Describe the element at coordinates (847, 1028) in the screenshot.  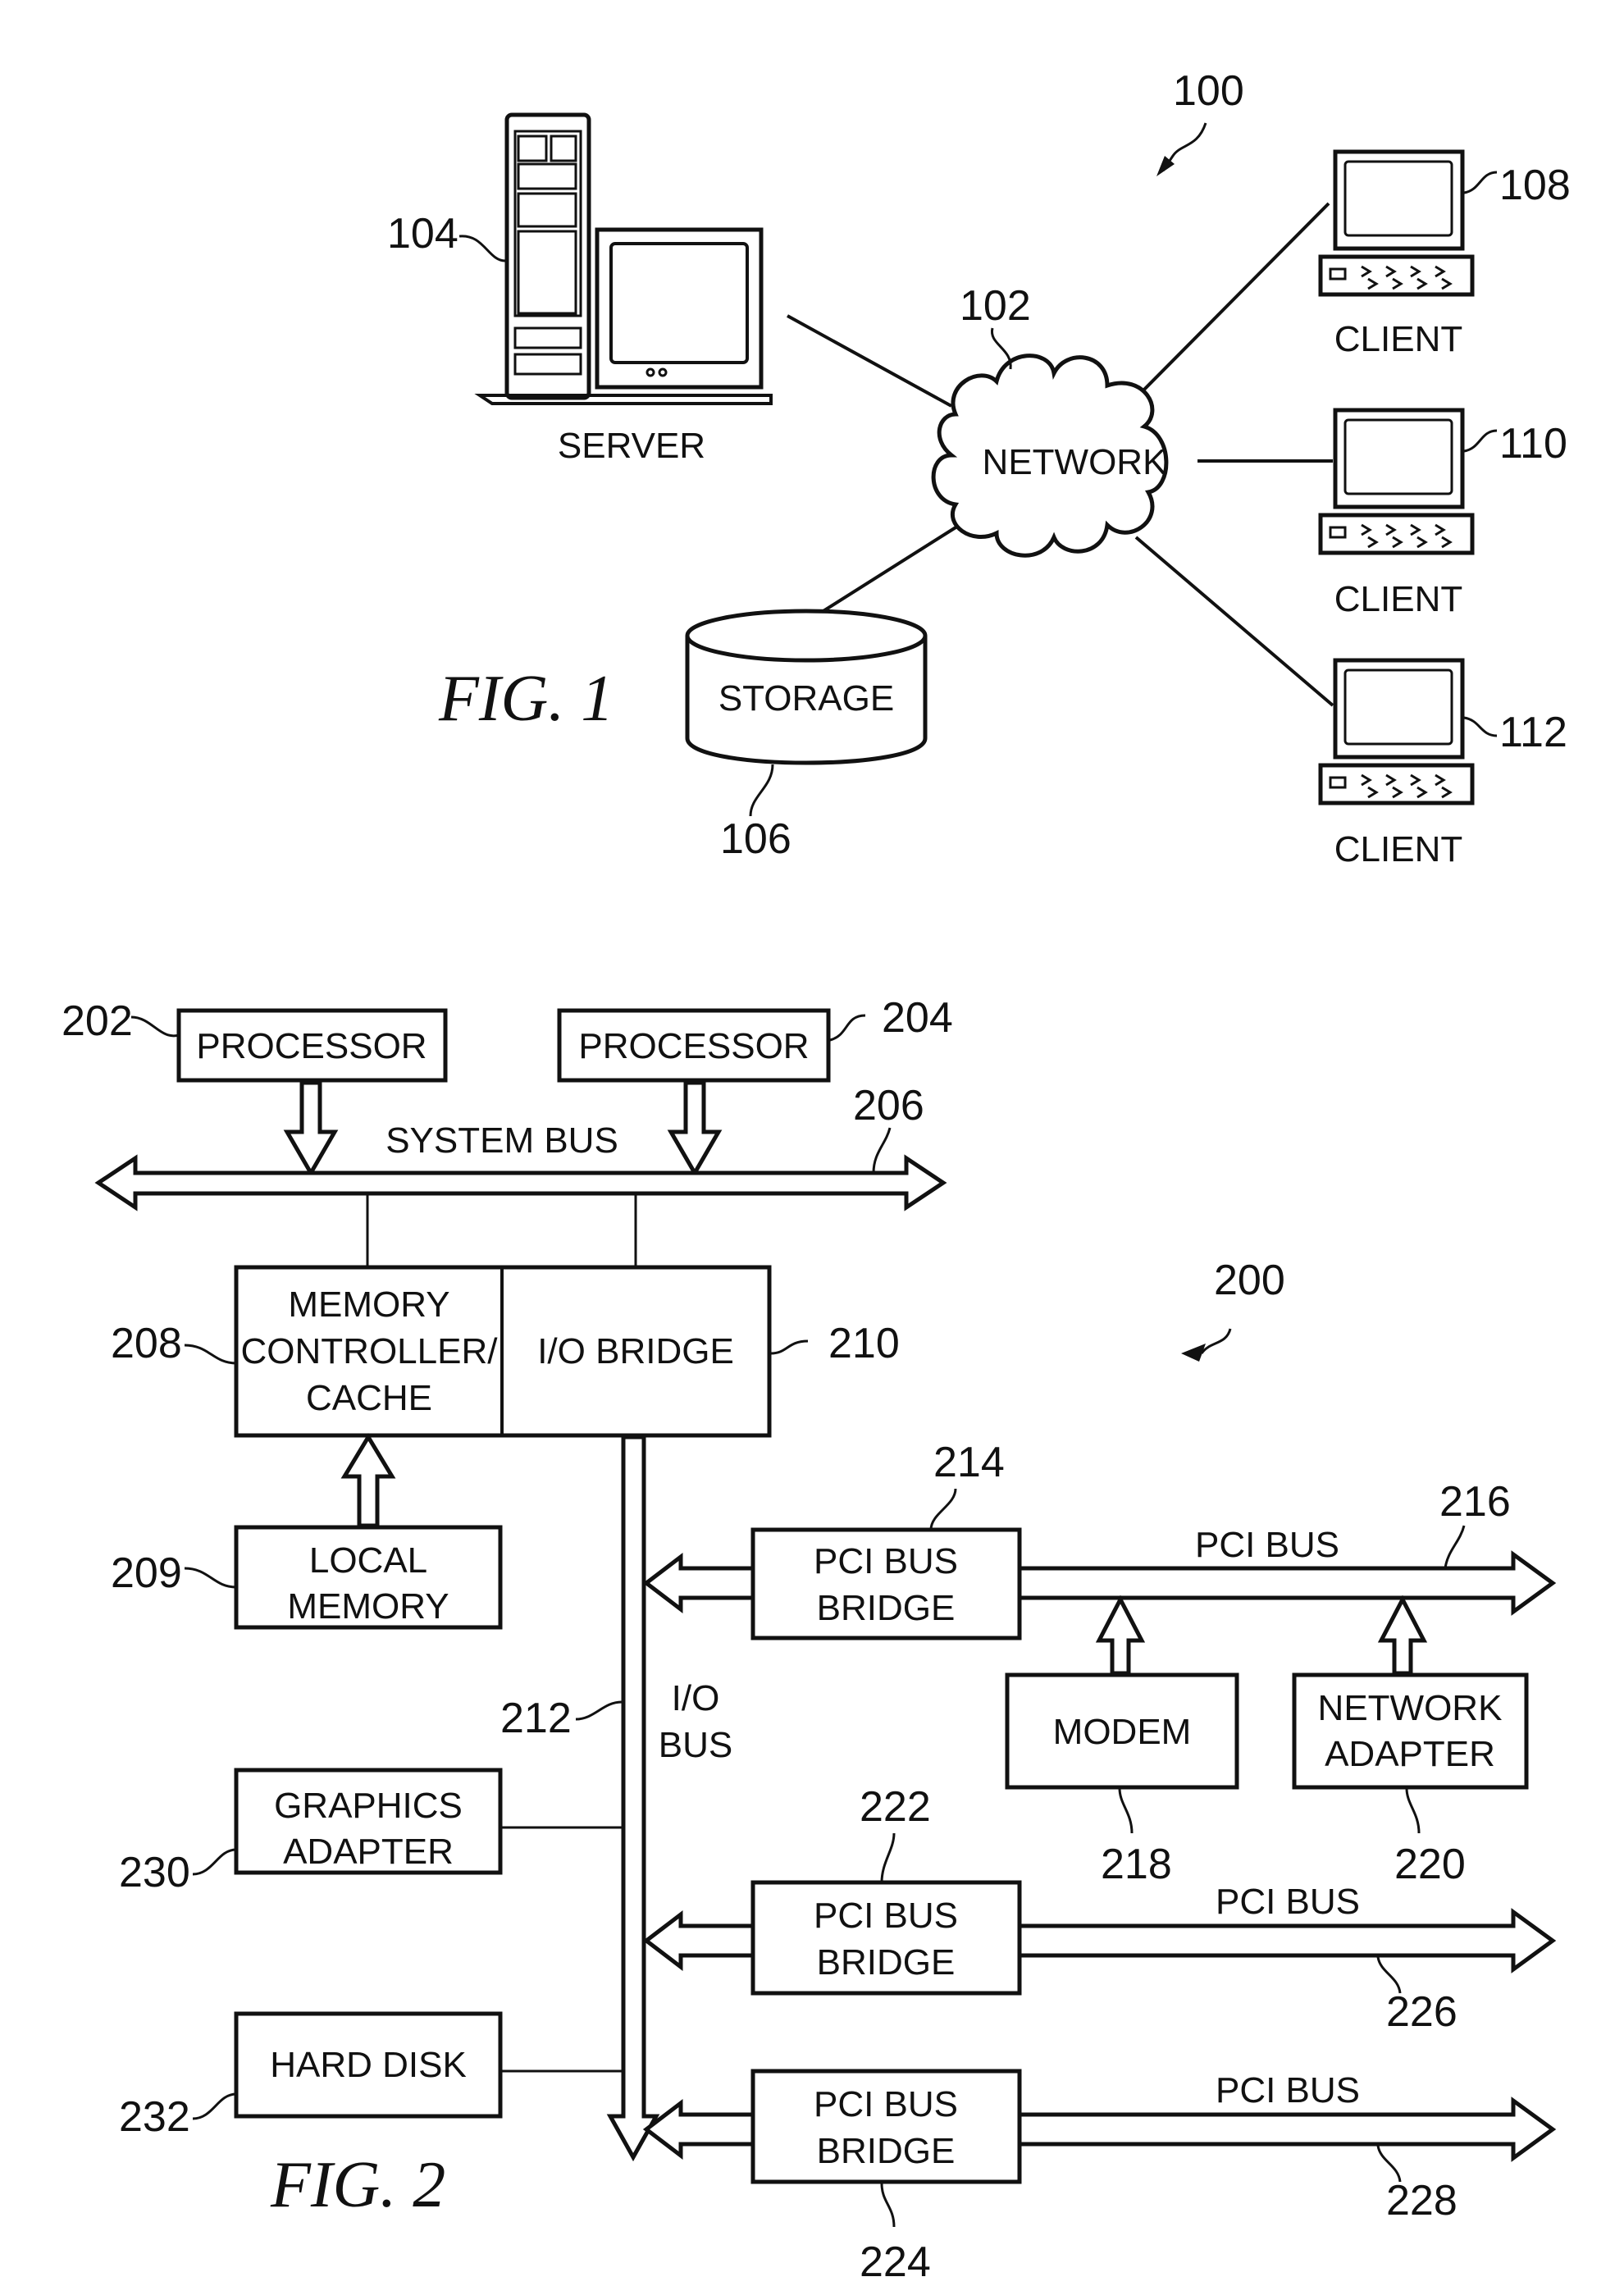
I see `ref-204-leader` at that location.